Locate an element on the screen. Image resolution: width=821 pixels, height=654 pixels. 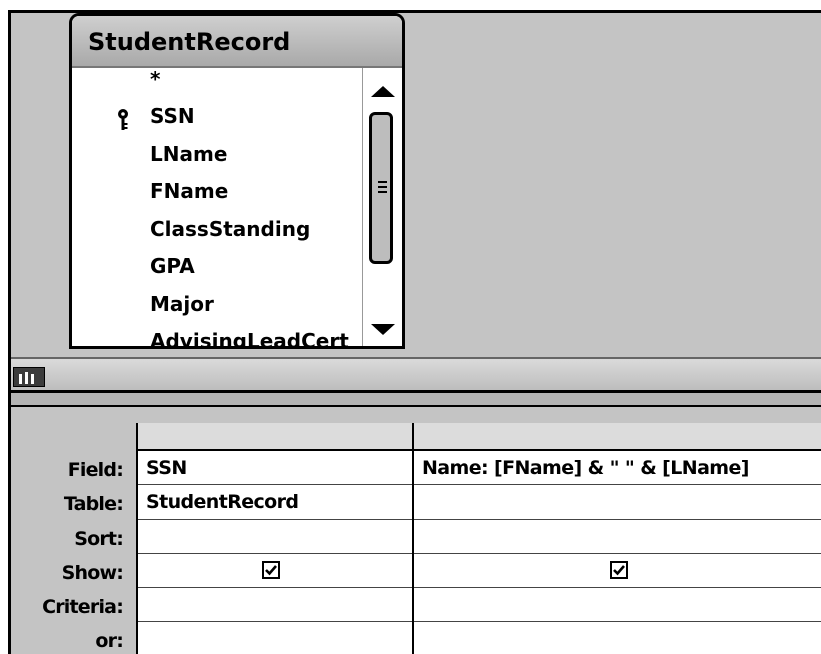
table-cell: StudentRecord is located at coordinates (275, 502).